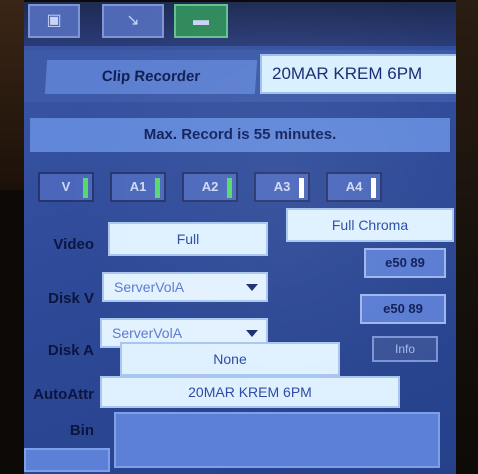 The width and height of the screenshot is (478, 474). What do you see at coordinates (405, 349) in the screenshot?
I see `info-button: Info` at bounding box center [405, 349].